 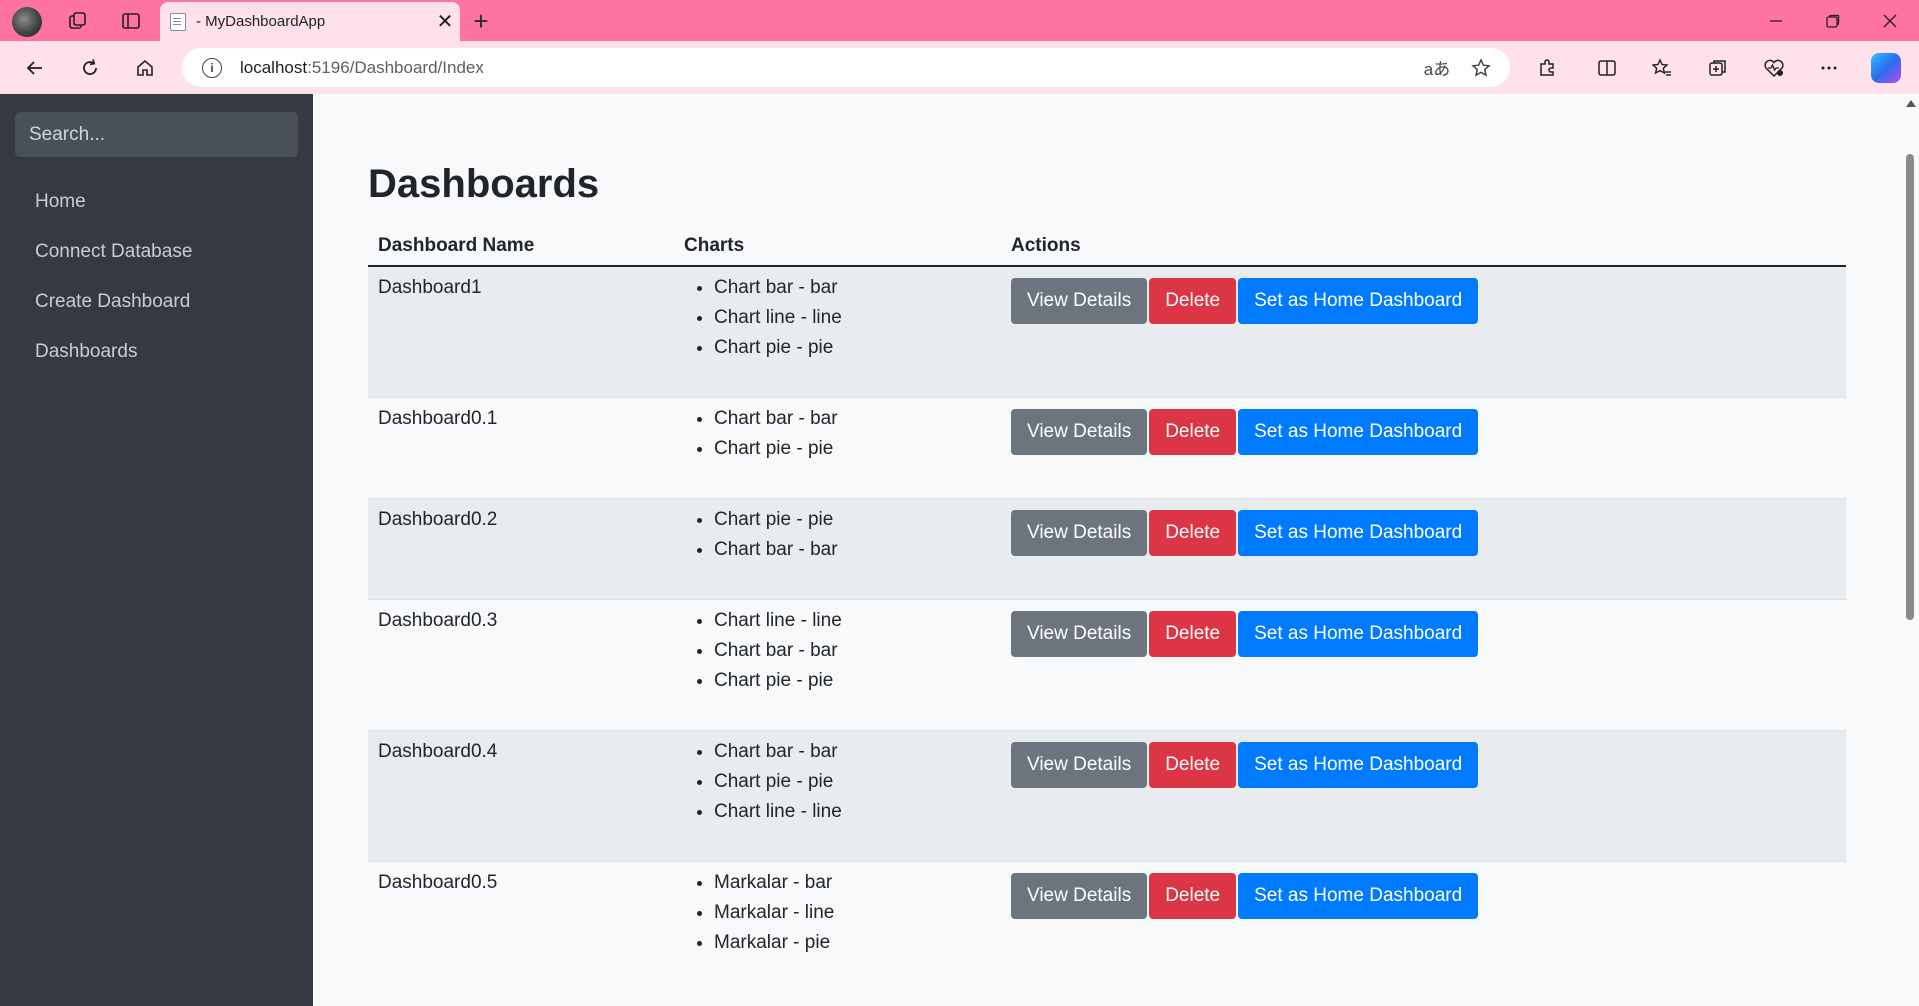 I want to click on new-tab-button: +, so click(x=481, y=21).